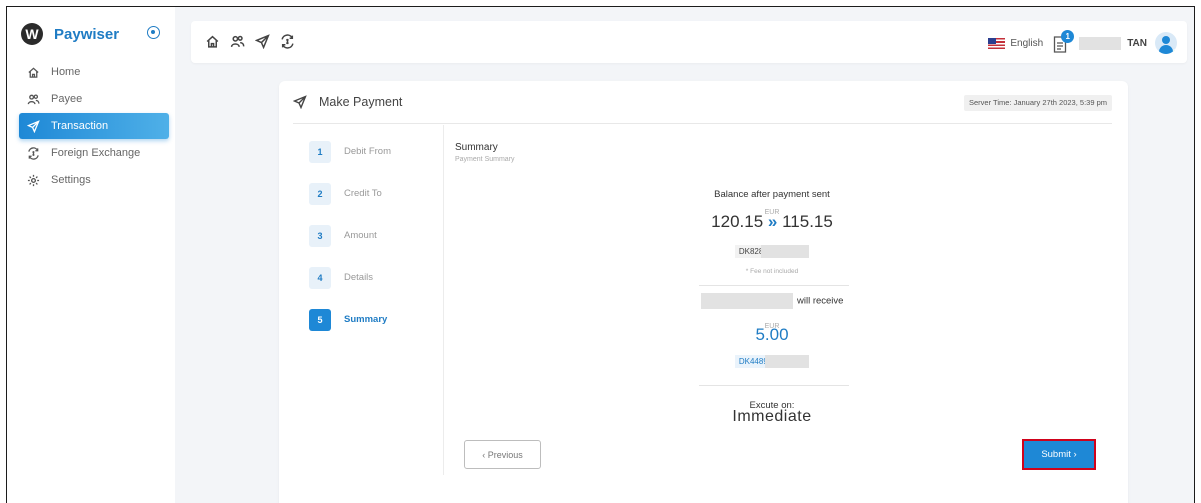 Image resolution: width=1201 pixels, height=503 pixels. I want to click on step-number: 1, so click(320, 152).